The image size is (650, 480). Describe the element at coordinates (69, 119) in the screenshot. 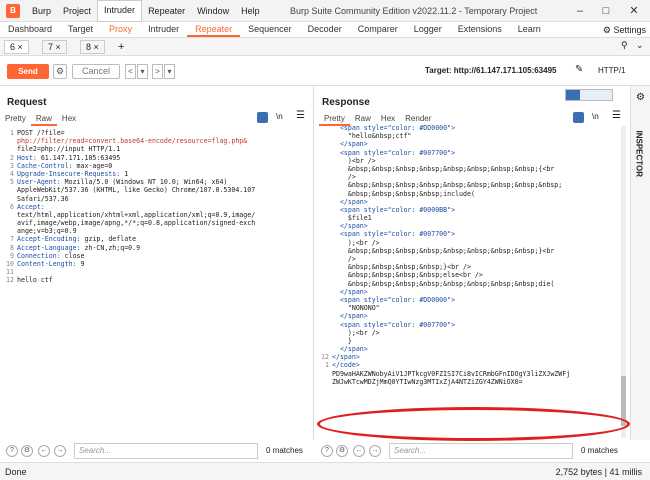

I see `tab-hex: Hex` at that location.